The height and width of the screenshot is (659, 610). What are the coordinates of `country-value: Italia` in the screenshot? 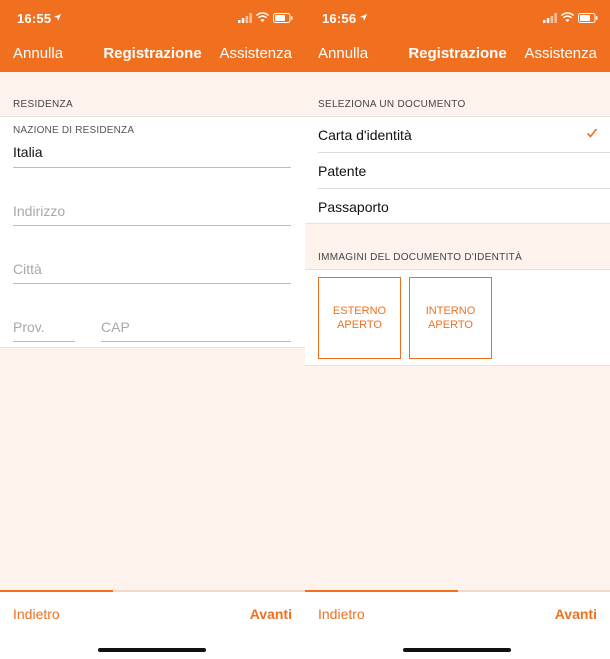 It's located at (28, 152).